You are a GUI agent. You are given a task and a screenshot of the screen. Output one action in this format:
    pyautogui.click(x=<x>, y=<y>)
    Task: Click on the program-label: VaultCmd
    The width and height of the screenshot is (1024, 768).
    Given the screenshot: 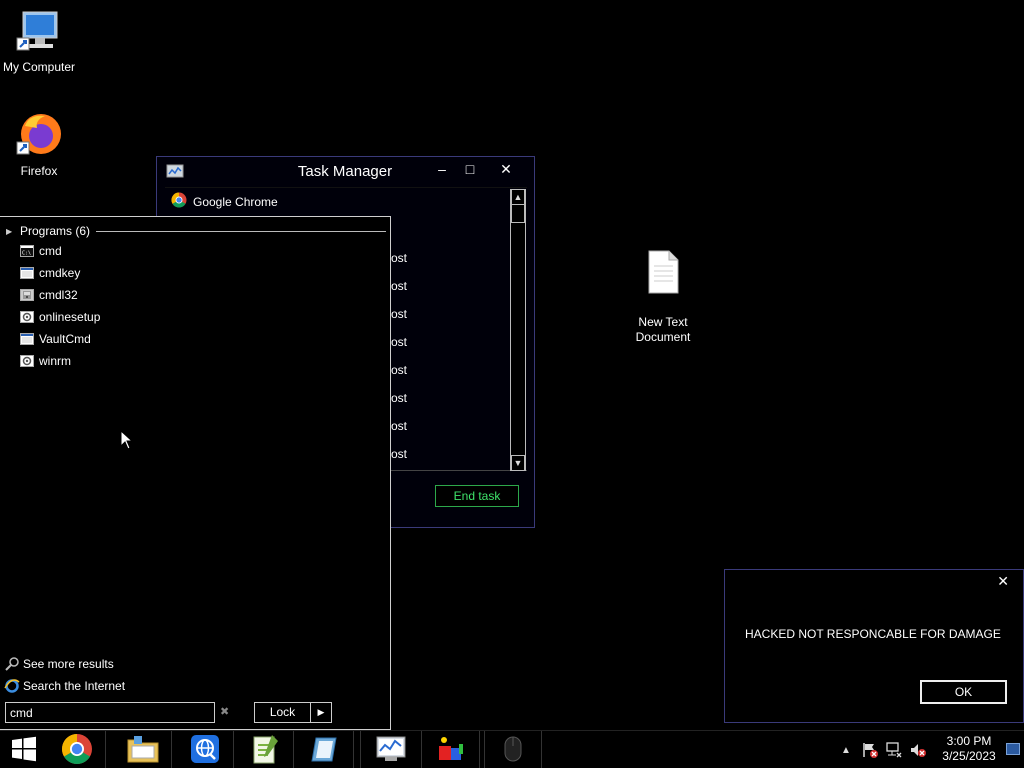 What is the action you would take?
    pyautogui.click(x=65, y=339)
    